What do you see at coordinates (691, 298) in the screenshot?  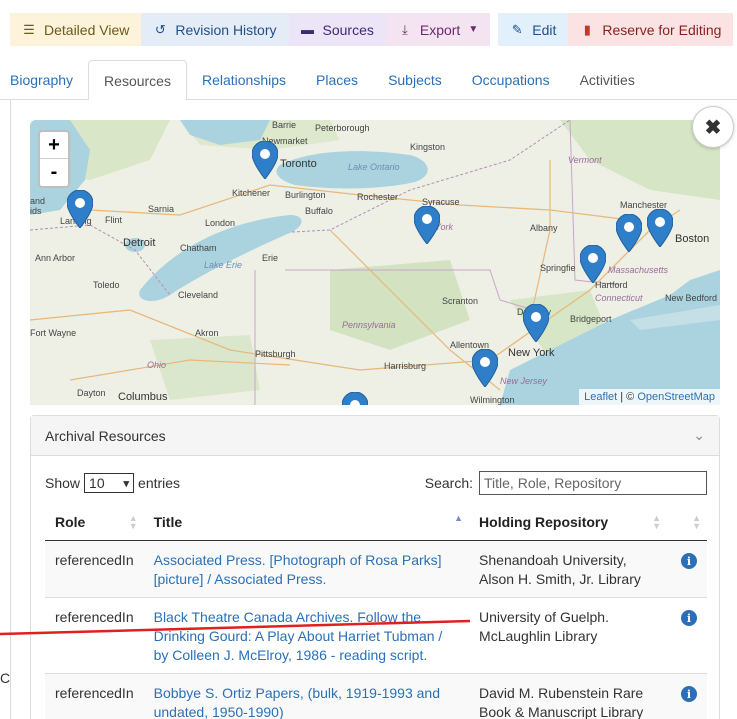 I see `map-label-new-bedford: New Bedford` at bounding box center [691, 298].